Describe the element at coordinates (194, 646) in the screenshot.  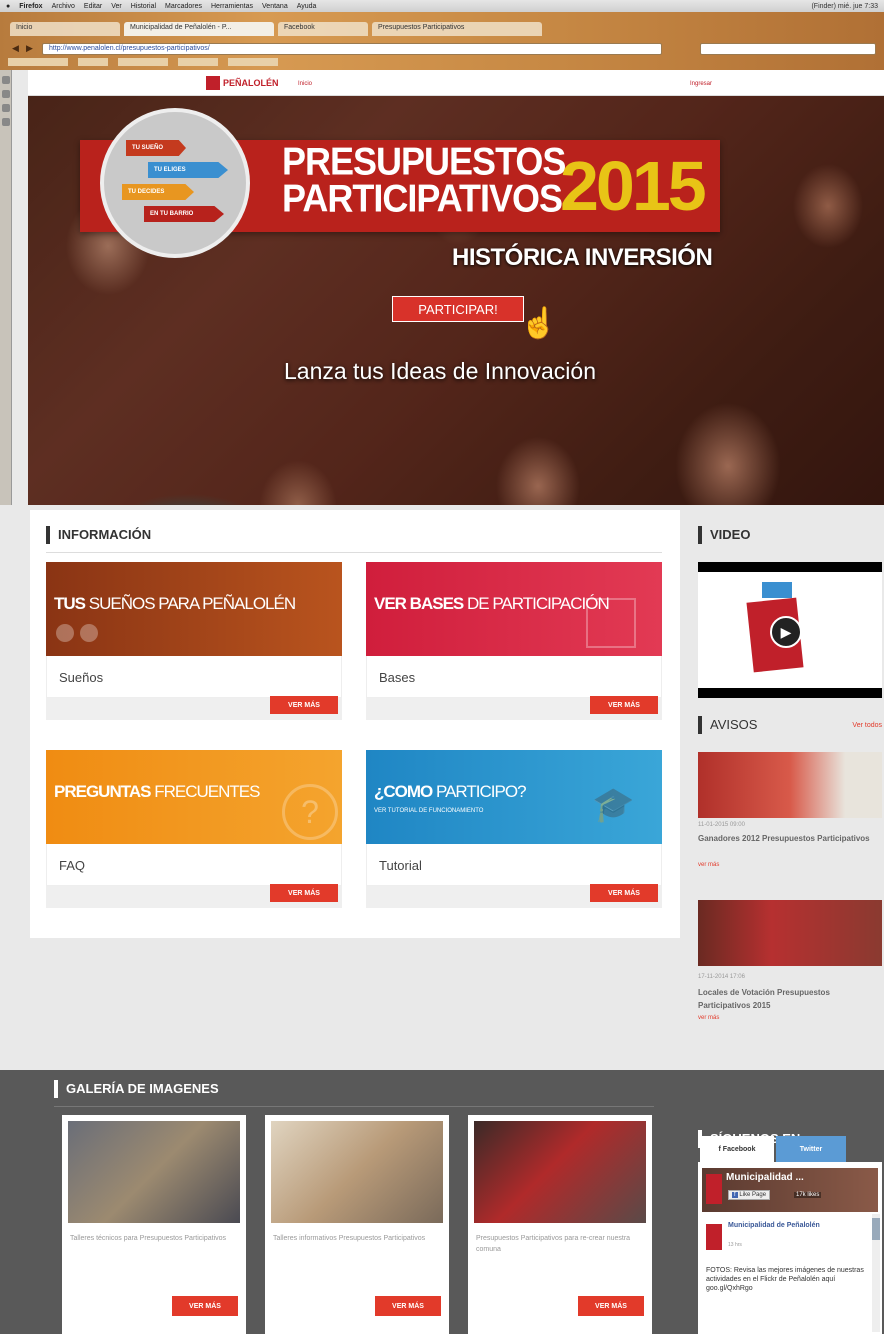
I see `info-card-suenos: TUS SUEÑOS PARA PEÑALOLÉN Sueños VER MÁS` at that location.